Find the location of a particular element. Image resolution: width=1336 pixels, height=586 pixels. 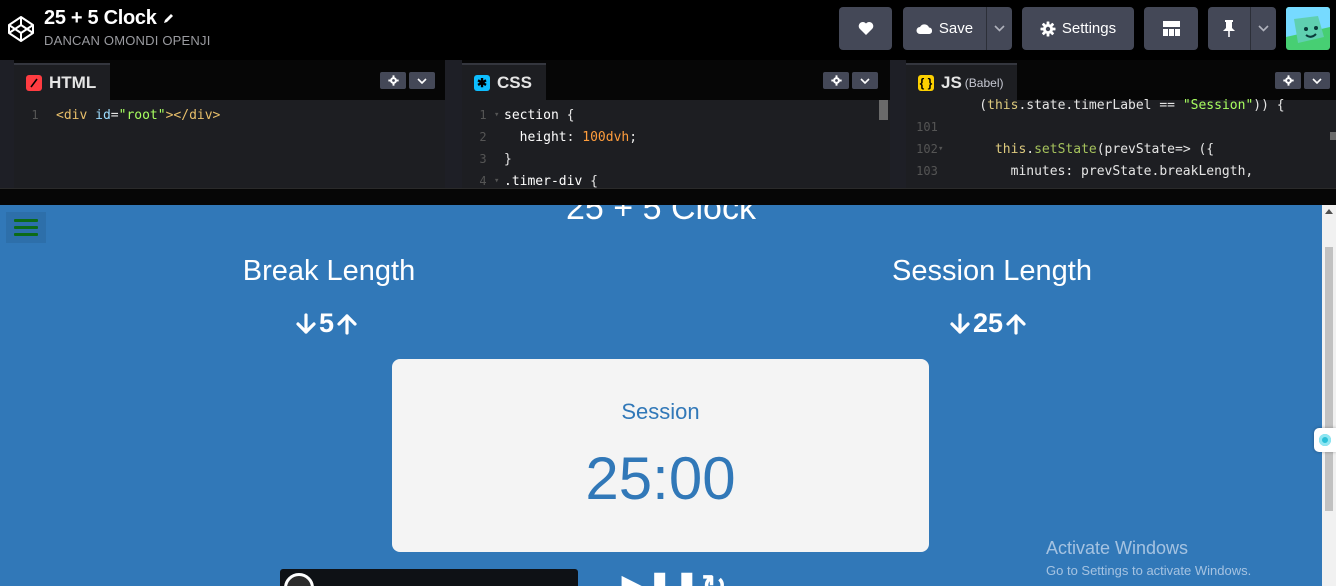

heart-icon is located at coordinates (865, 28).